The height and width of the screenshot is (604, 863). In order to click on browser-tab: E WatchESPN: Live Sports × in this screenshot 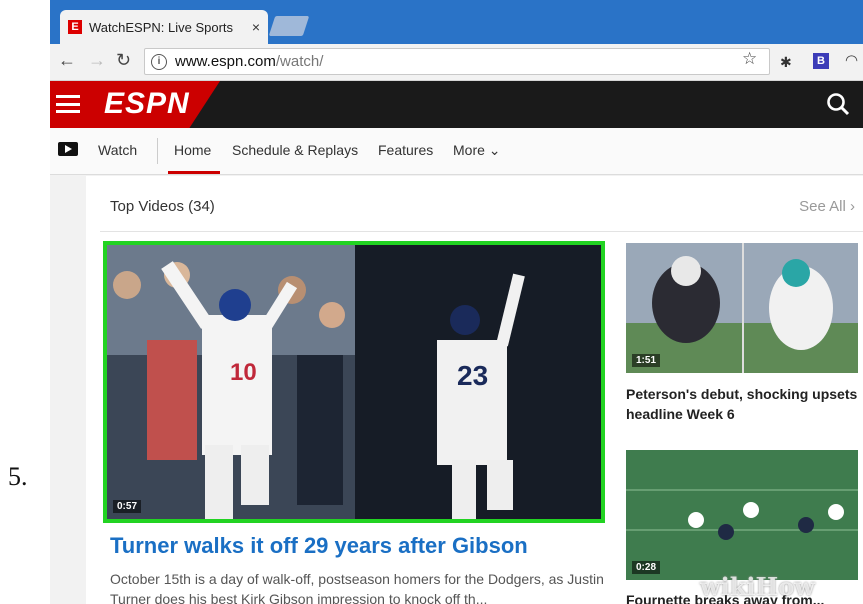, I will do `click(164, 27)`.